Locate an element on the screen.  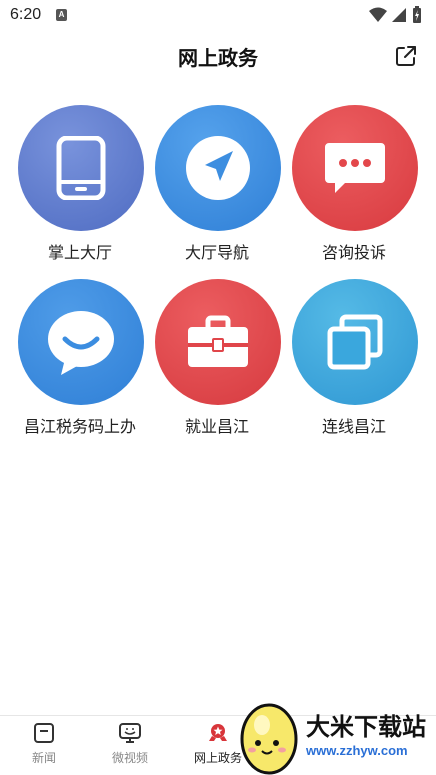
tile-hall-navigation: 大厅导航 is located at coordinates (217, 185).